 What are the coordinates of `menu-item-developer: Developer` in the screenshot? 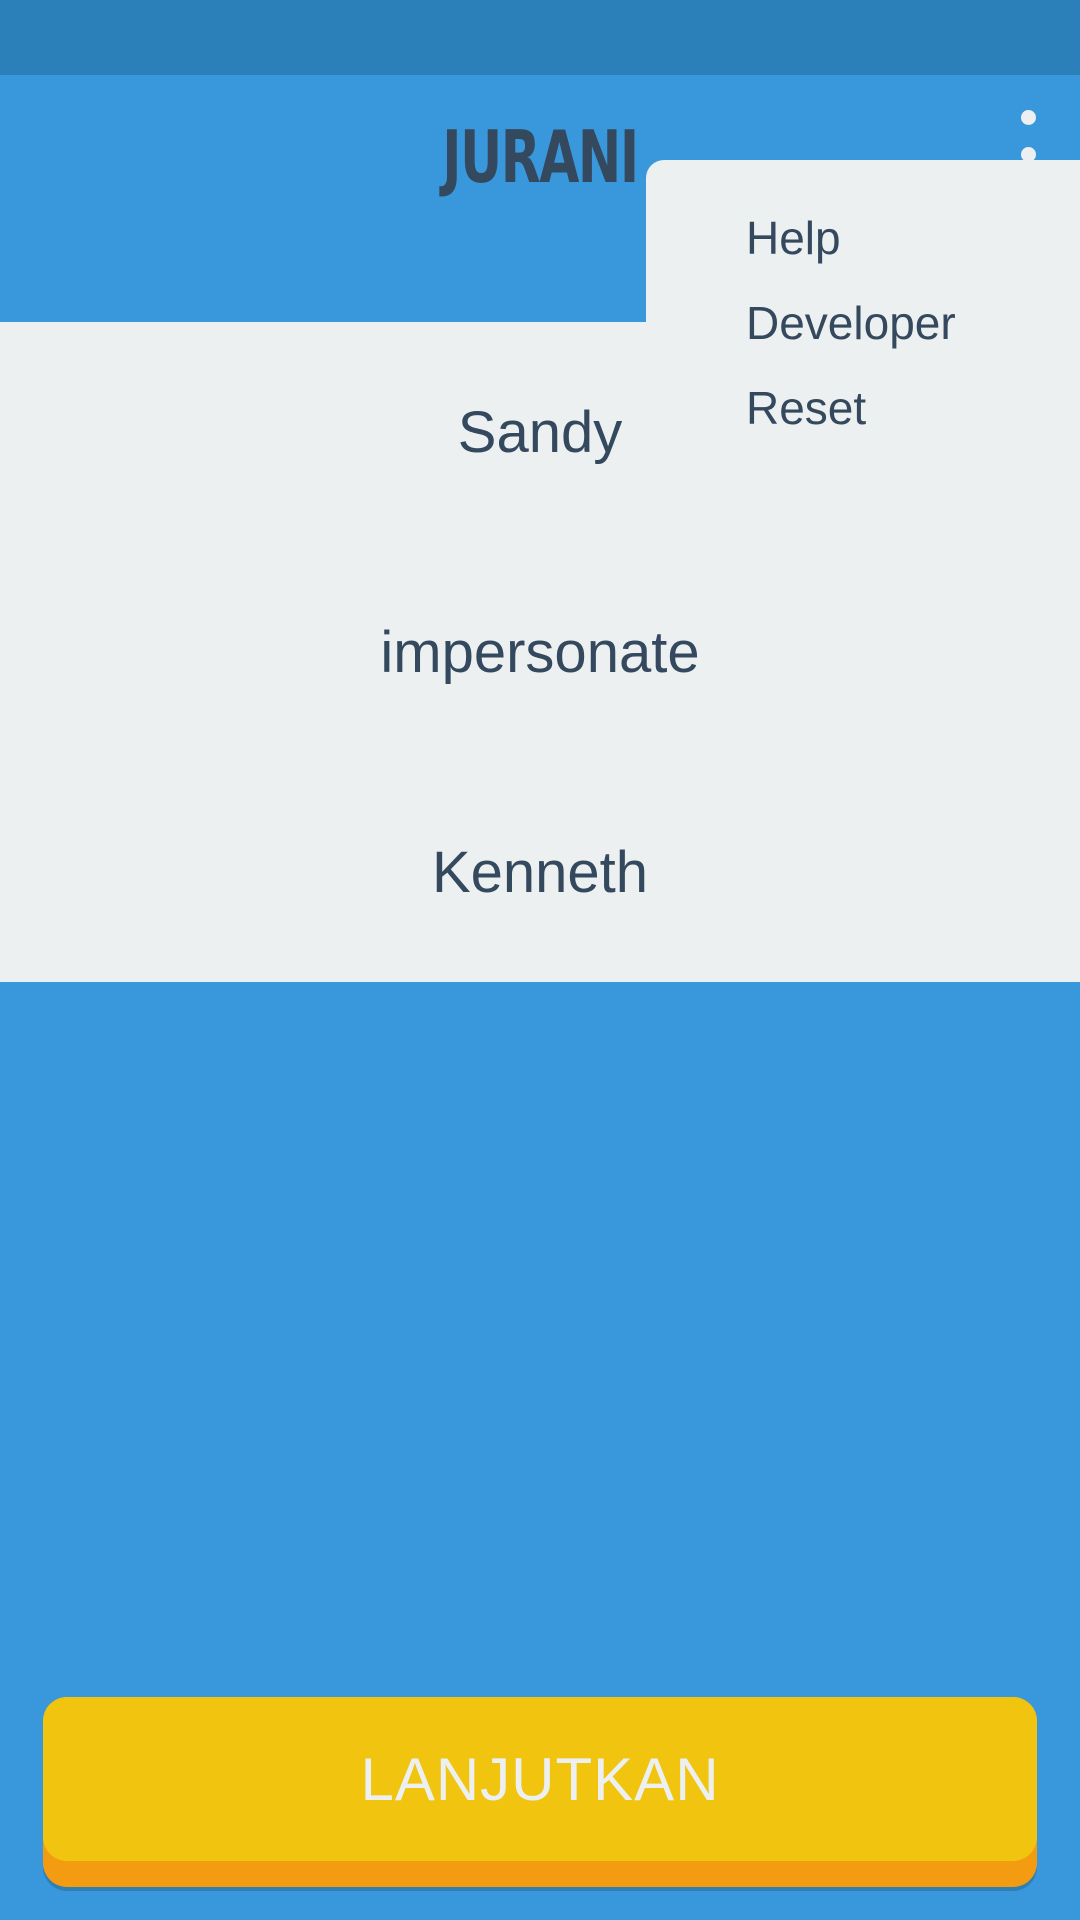 It's located at (851, 323).